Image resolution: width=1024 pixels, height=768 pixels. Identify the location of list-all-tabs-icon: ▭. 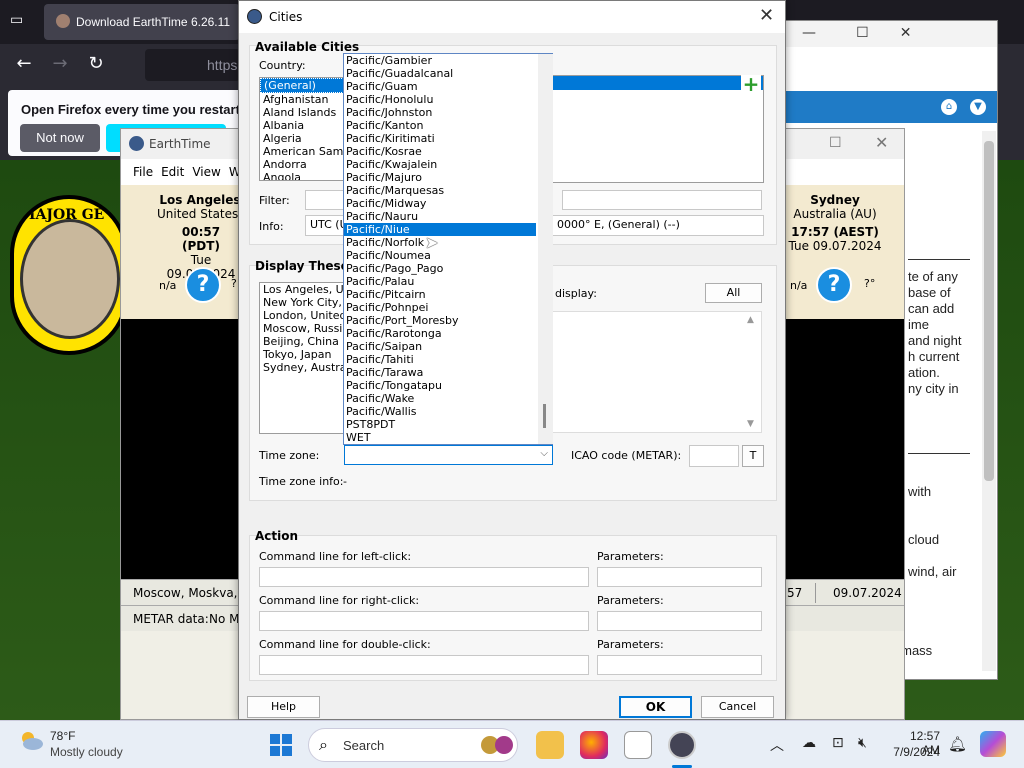
(19, 21).